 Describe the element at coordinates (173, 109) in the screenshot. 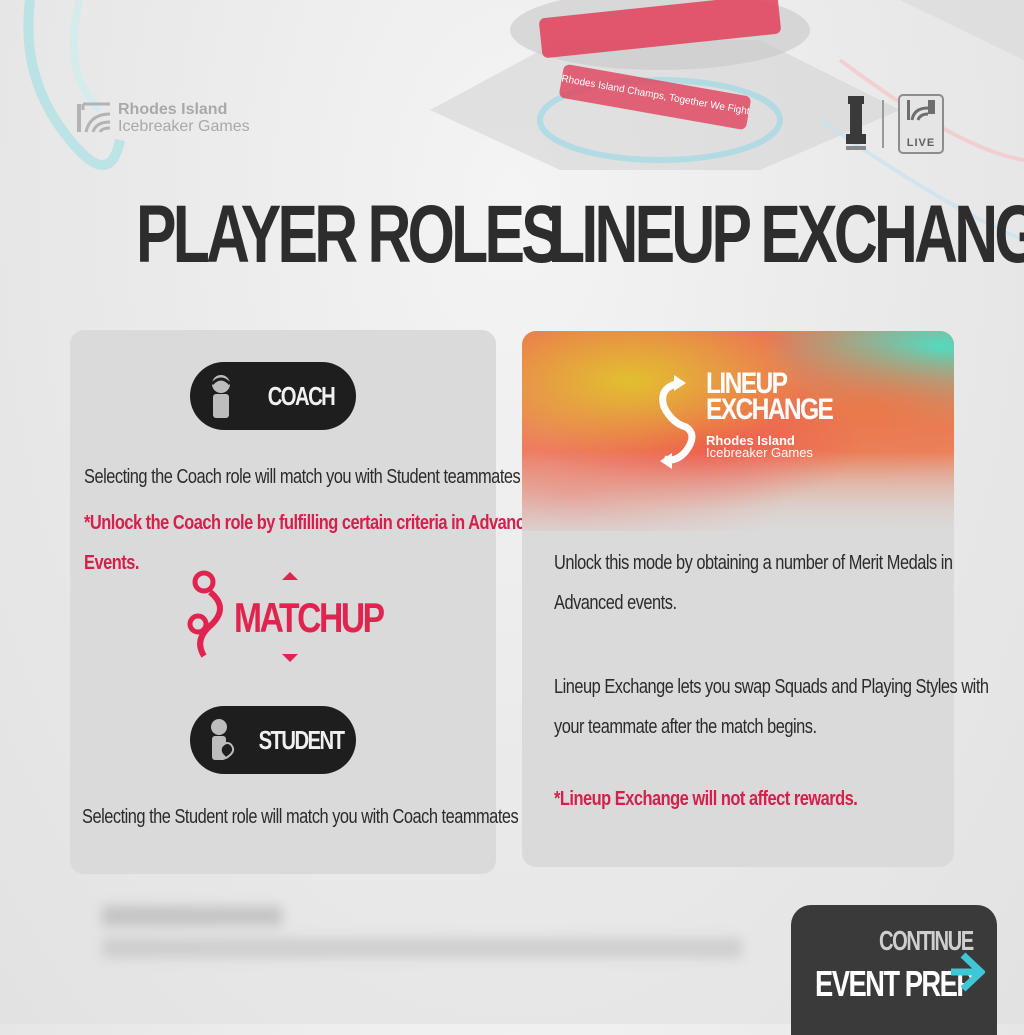

I see `brand-line1: Rhodes Island` at that location.